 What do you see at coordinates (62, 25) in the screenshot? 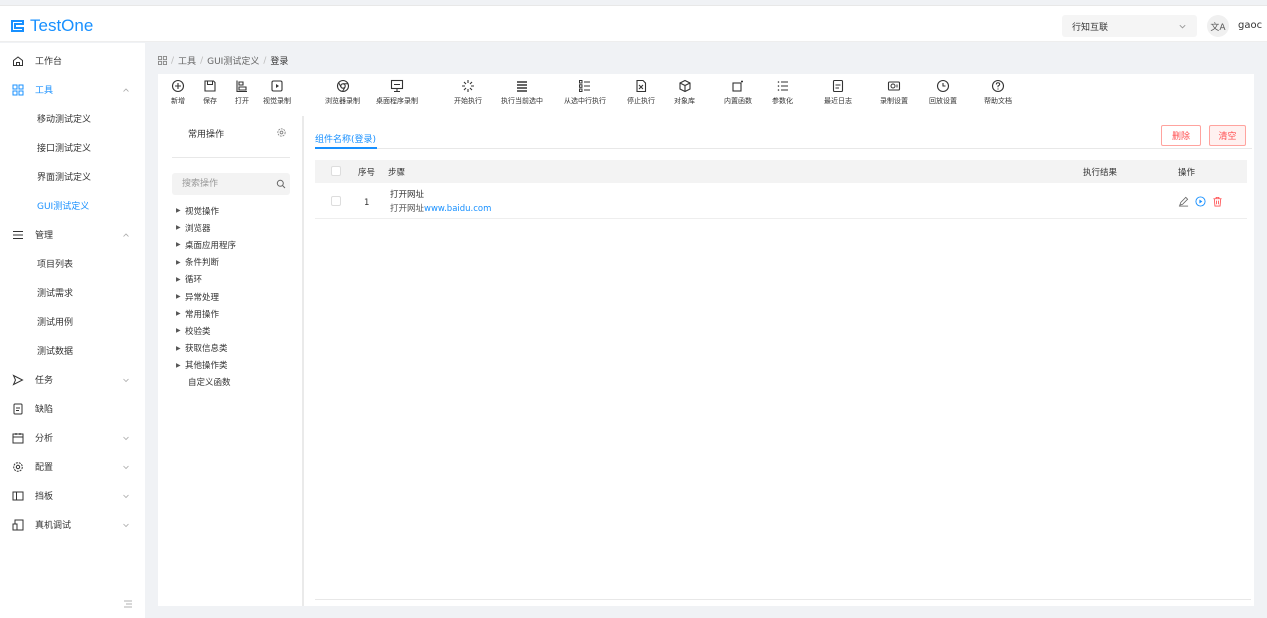
I see `logo-text: TestOne` at bounding box center [62, 25].